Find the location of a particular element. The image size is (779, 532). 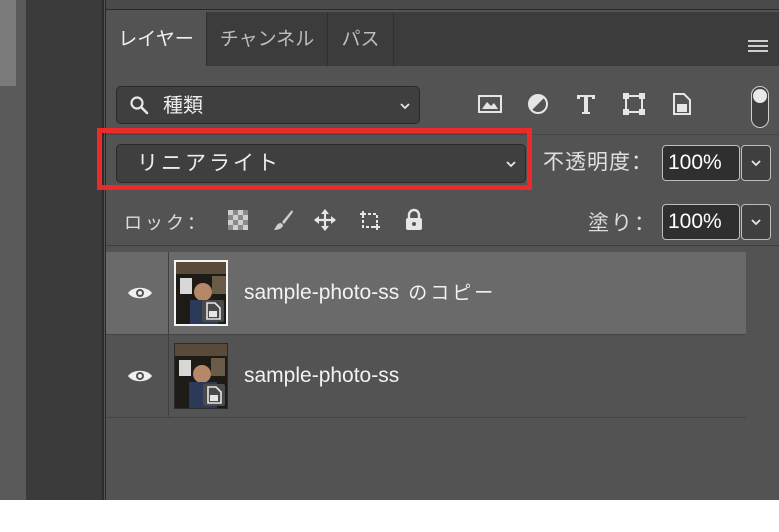

tab-layers: レイヤー is located at coordinates (156, 39).